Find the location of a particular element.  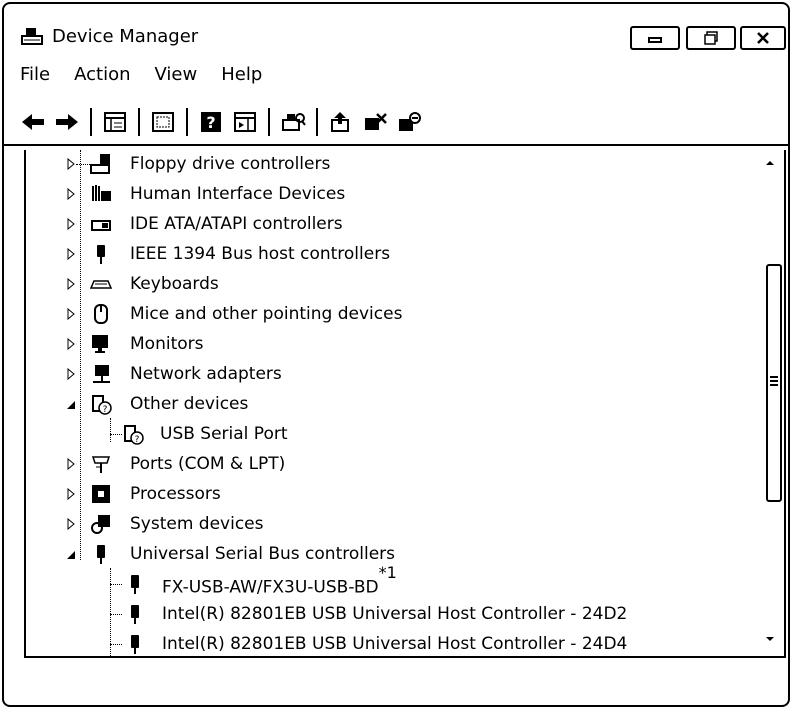

tree-item-label: Keyboards is located at coordinates (174, 284).